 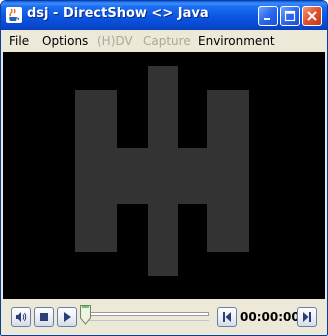 I want to click on step-back-icon, so click(x=227, y=317).